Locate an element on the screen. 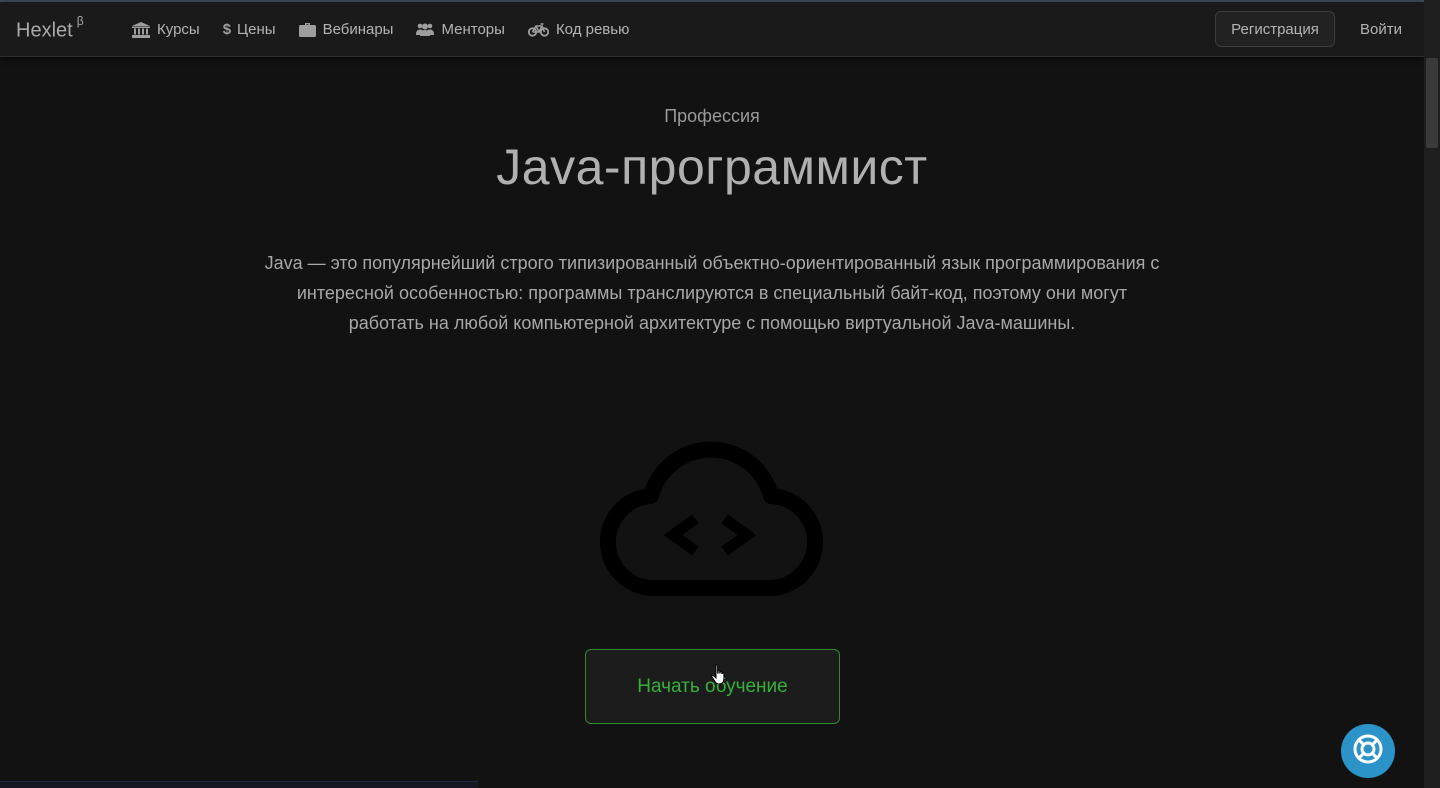 This screenshot has height=788, width=1440. briefcase-icon is located at coordinates (307, 29).